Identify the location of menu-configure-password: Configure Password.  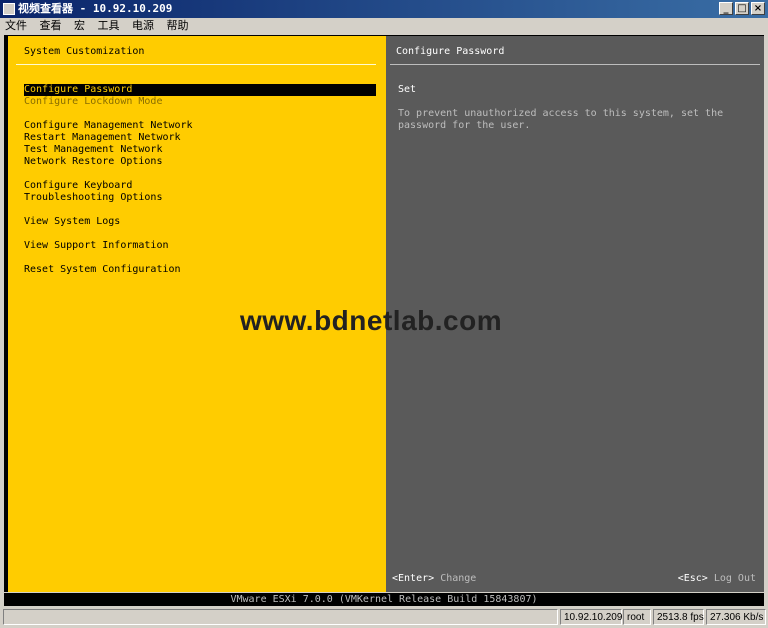
(200, 90).